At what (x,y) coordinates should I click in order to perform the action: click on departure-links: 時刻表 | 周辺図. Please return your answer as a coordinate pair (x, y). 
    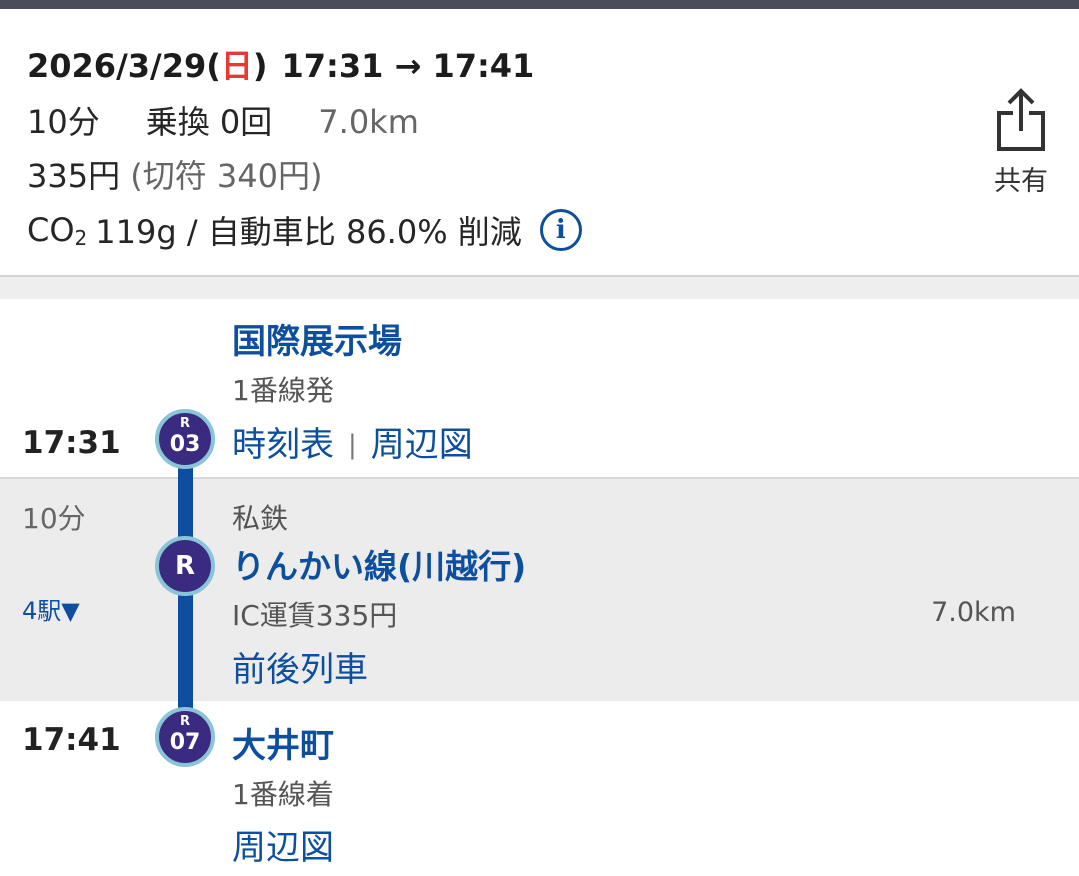
    Looking at the image, I should click on (352, 441).